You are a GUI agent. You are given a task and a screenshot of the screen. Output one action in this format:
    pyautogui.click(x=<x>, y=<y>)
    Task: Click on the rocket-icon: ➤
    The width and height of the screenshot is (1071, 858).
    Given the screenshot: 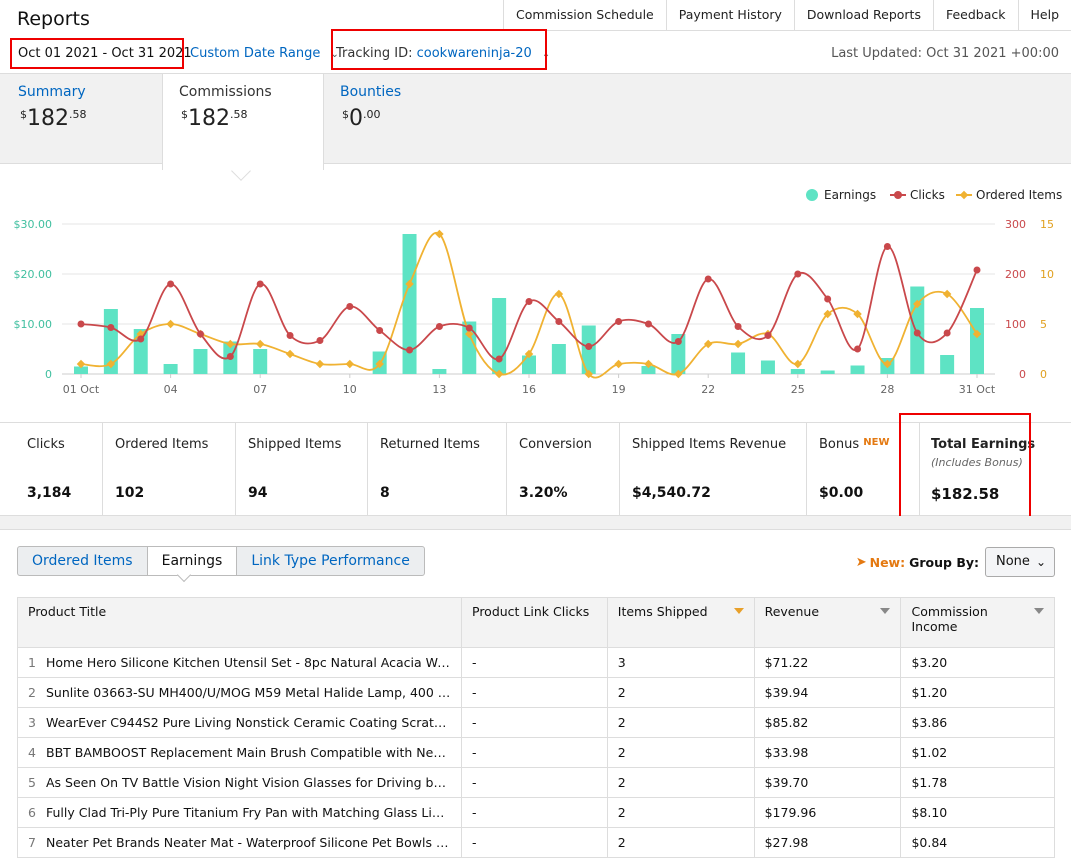 What is the action you would take?
    pyautogui.click(x=861, y=562)
    